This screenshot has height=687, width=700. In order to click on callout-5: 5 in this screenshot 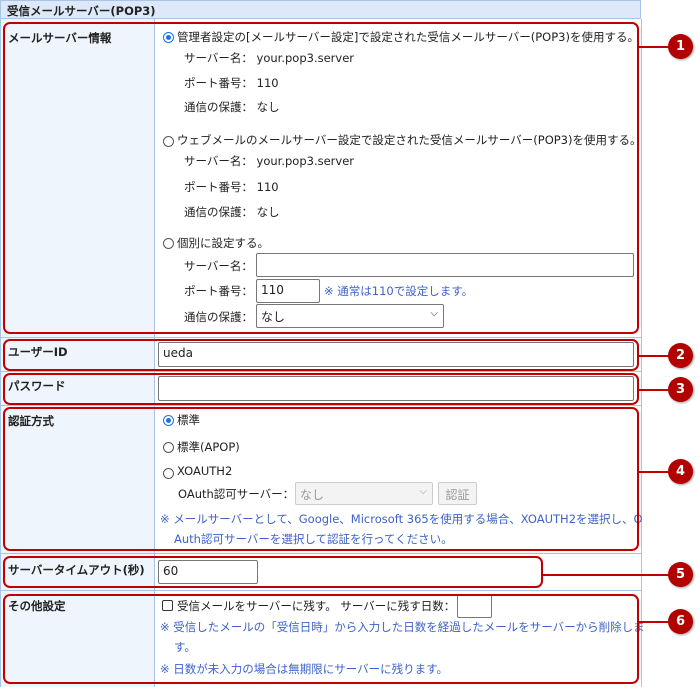, I will do `click(680, 574)`.